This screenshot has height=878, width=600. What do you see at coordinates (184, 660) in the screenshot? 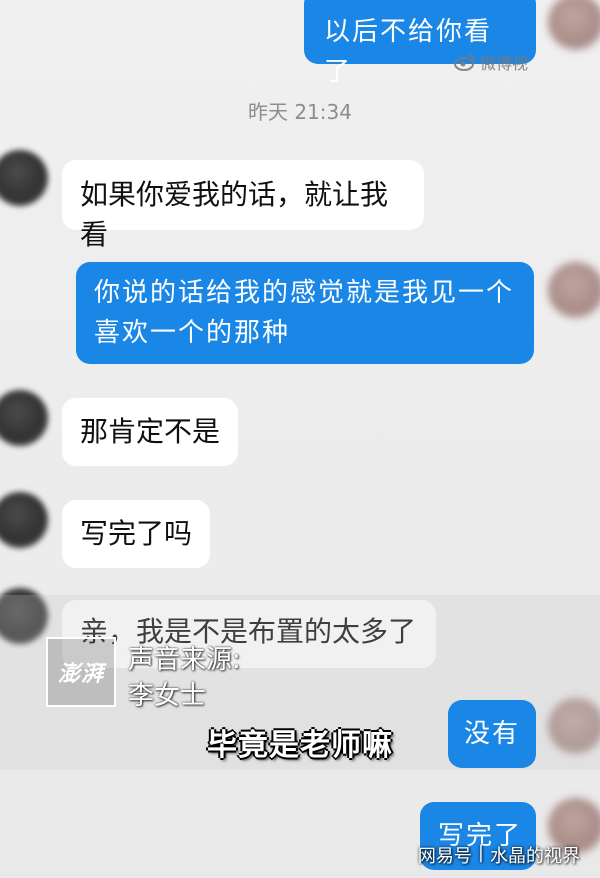
I see `source-label: 声音来源:` at bounding box center [184, 660].